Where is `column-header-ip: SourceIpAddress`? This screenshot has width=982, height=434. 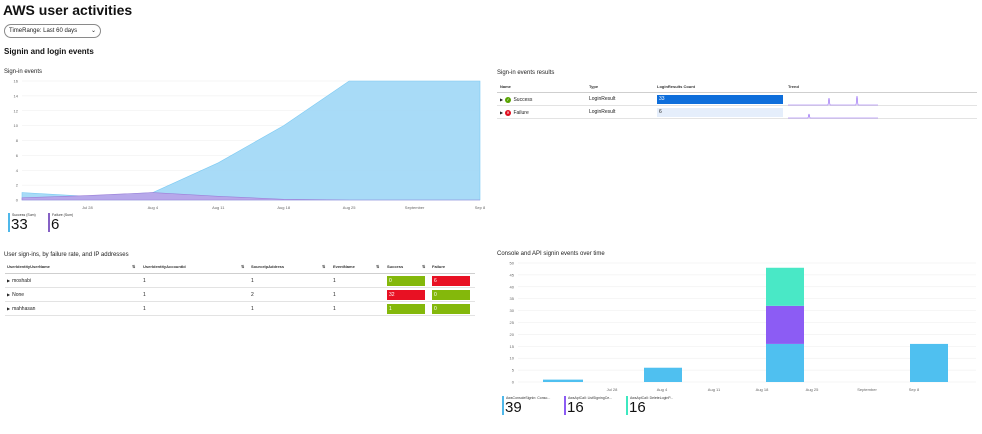
column-header-ip: SourceIpAddress is located at coordinates (267, 267).